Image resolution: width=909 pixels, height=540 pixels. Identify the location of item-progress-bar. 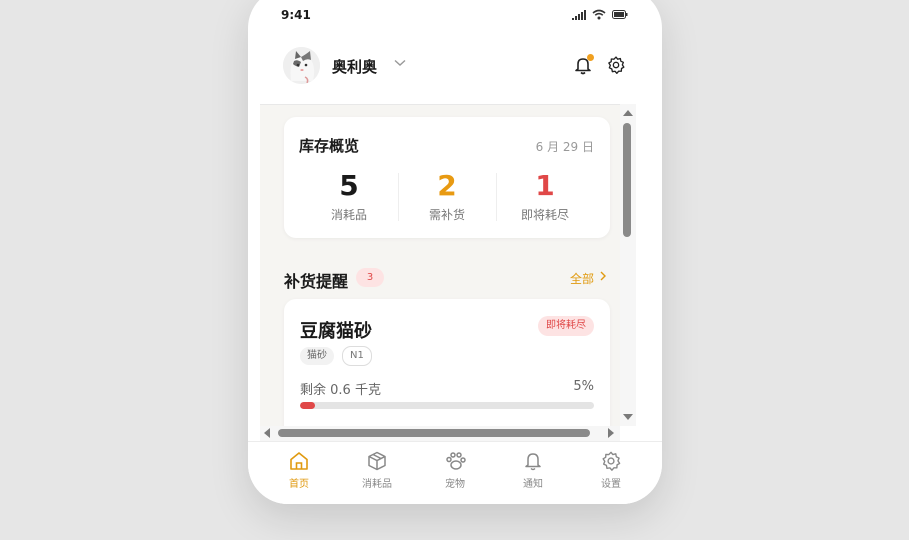
(447, 405).